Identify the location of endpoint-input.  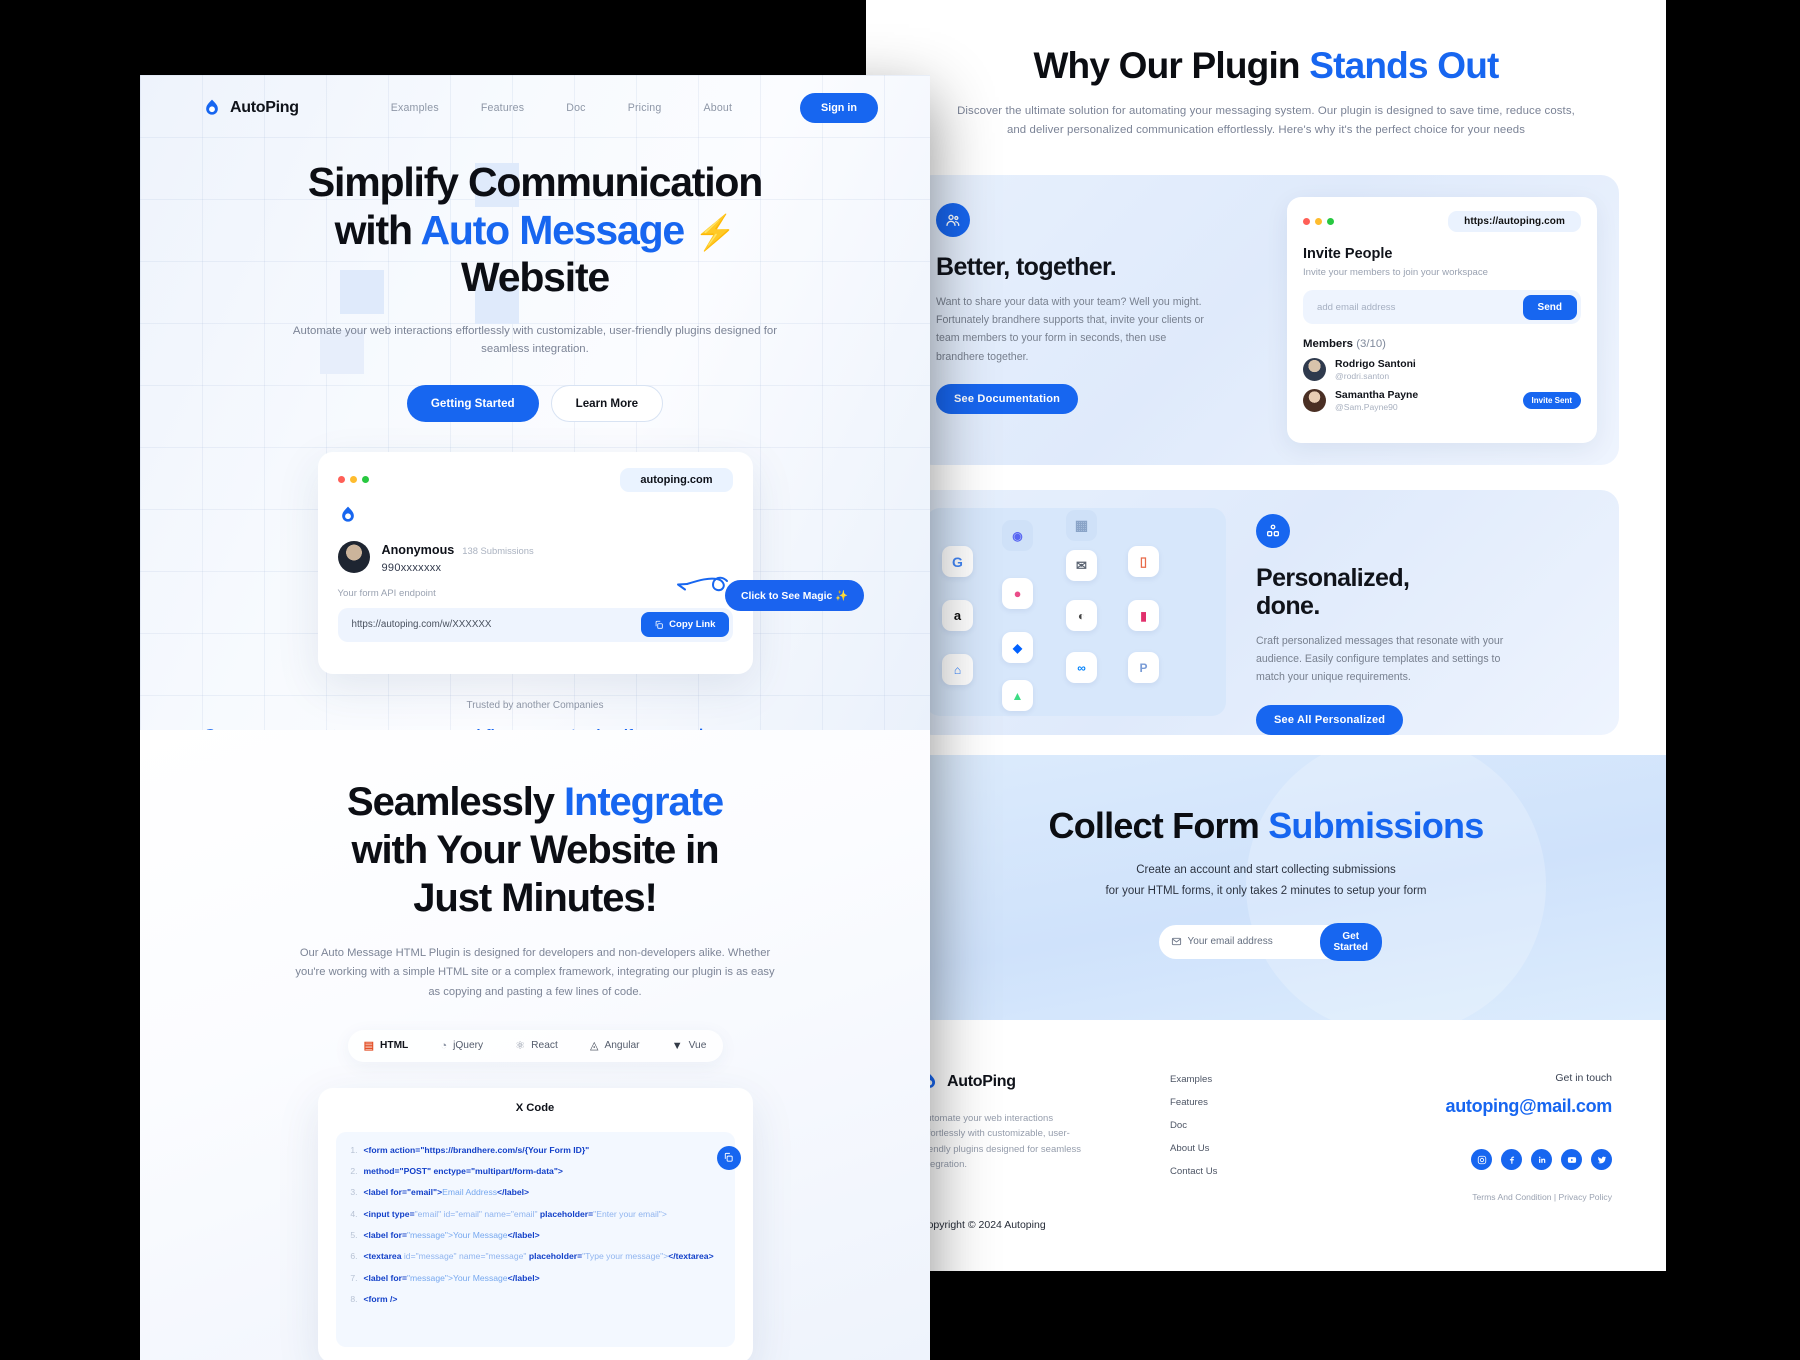
(496, 625).